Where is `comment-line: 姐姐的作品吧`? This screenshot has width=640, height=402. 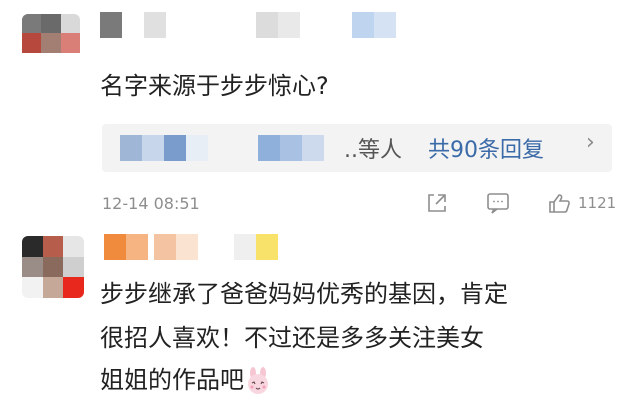
comment-line: 姐姐的作品吧 is located at coordinates (186, 380).